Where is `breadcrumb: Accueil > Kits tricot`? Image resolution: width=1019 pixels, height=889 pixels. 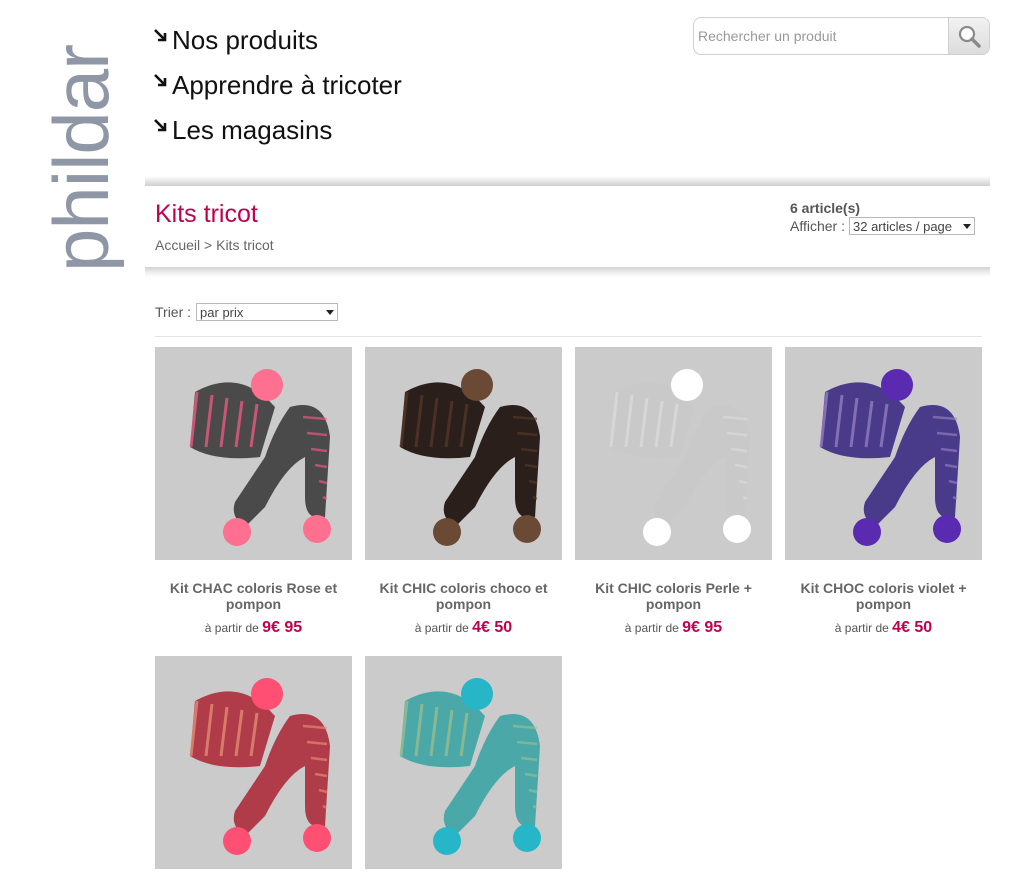 breadcrumb: Accueil > Kits tricot is located at coordinates (214, 245).